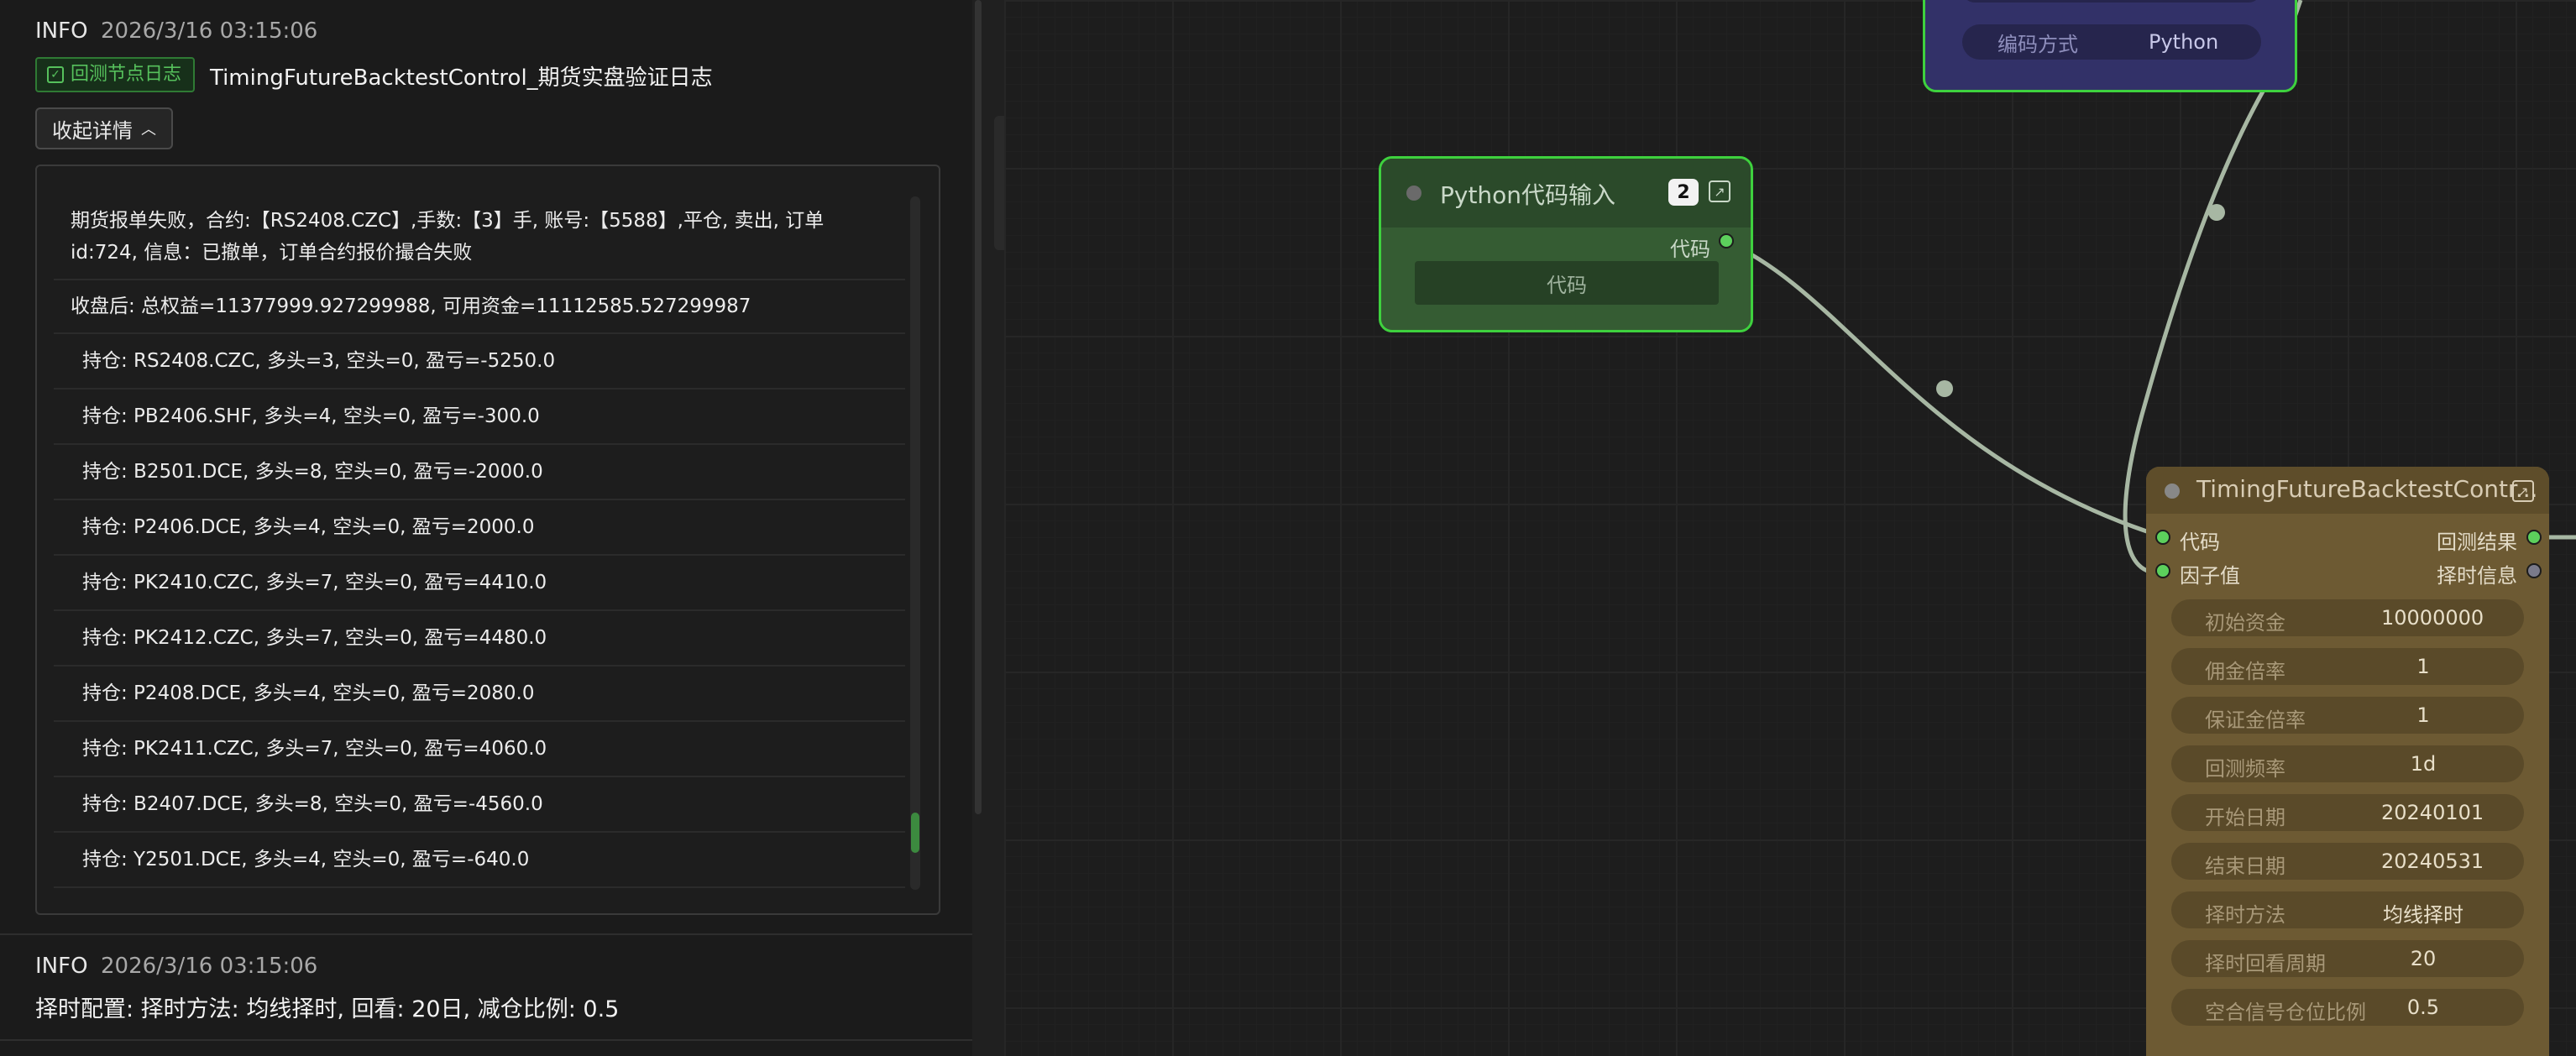 This screenshot has width=2576, height=1056. Describe the element at coordinates (480, 528) in the screenshot. I see `position-row: 持仓: P2406.DCE, 多头=4, 空头=0, 盈亏=2000.0` at that location.